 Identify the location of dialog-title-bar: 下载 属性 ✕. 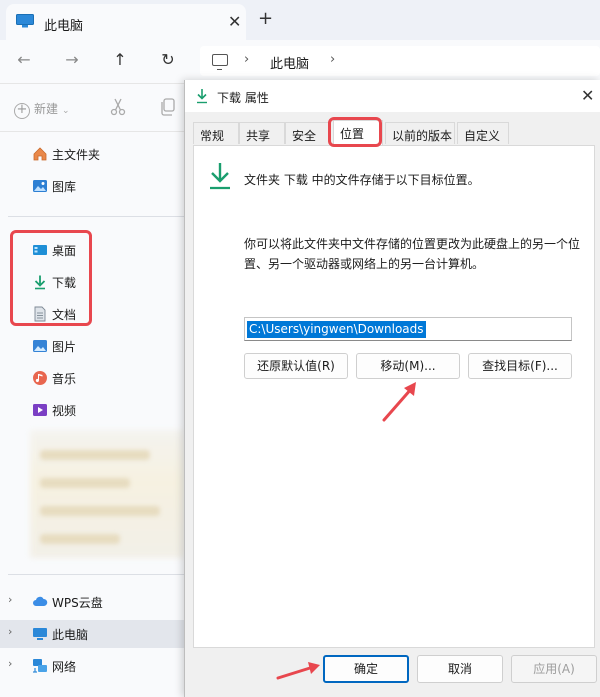
(392, 96).